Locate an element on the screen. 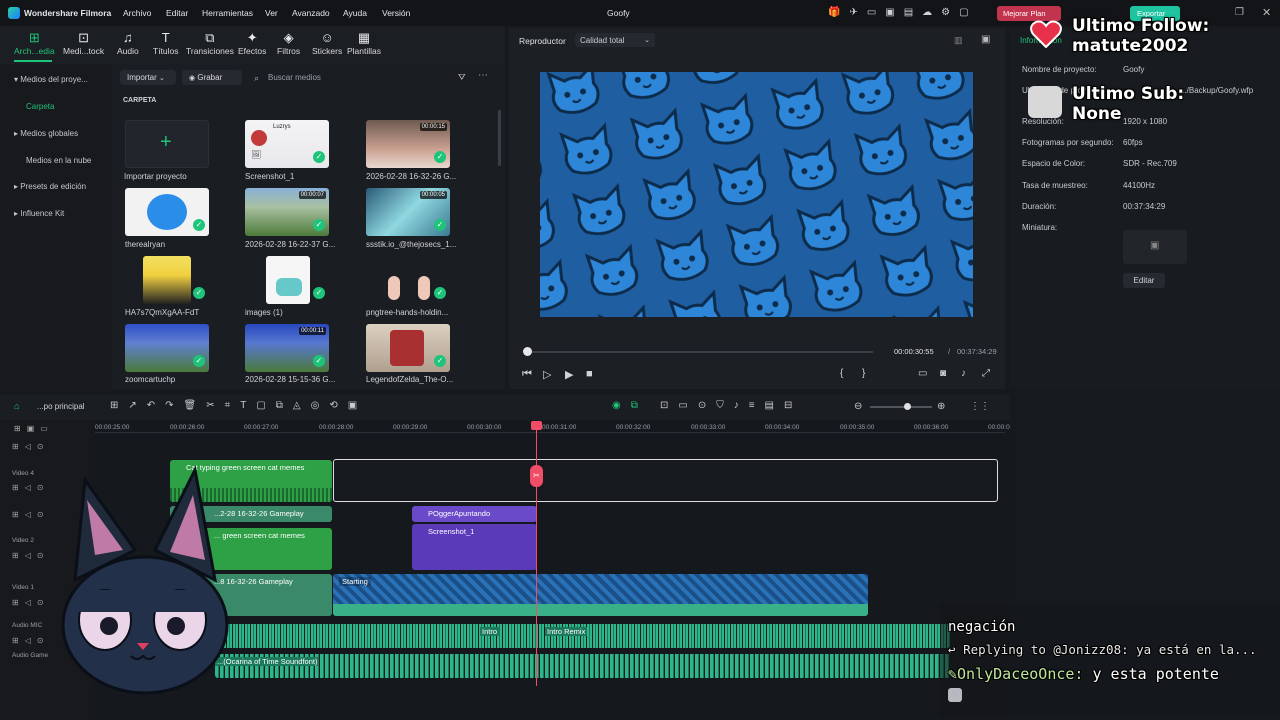  menu-herramientas: Herramientas is located at coordinates (227, 13).